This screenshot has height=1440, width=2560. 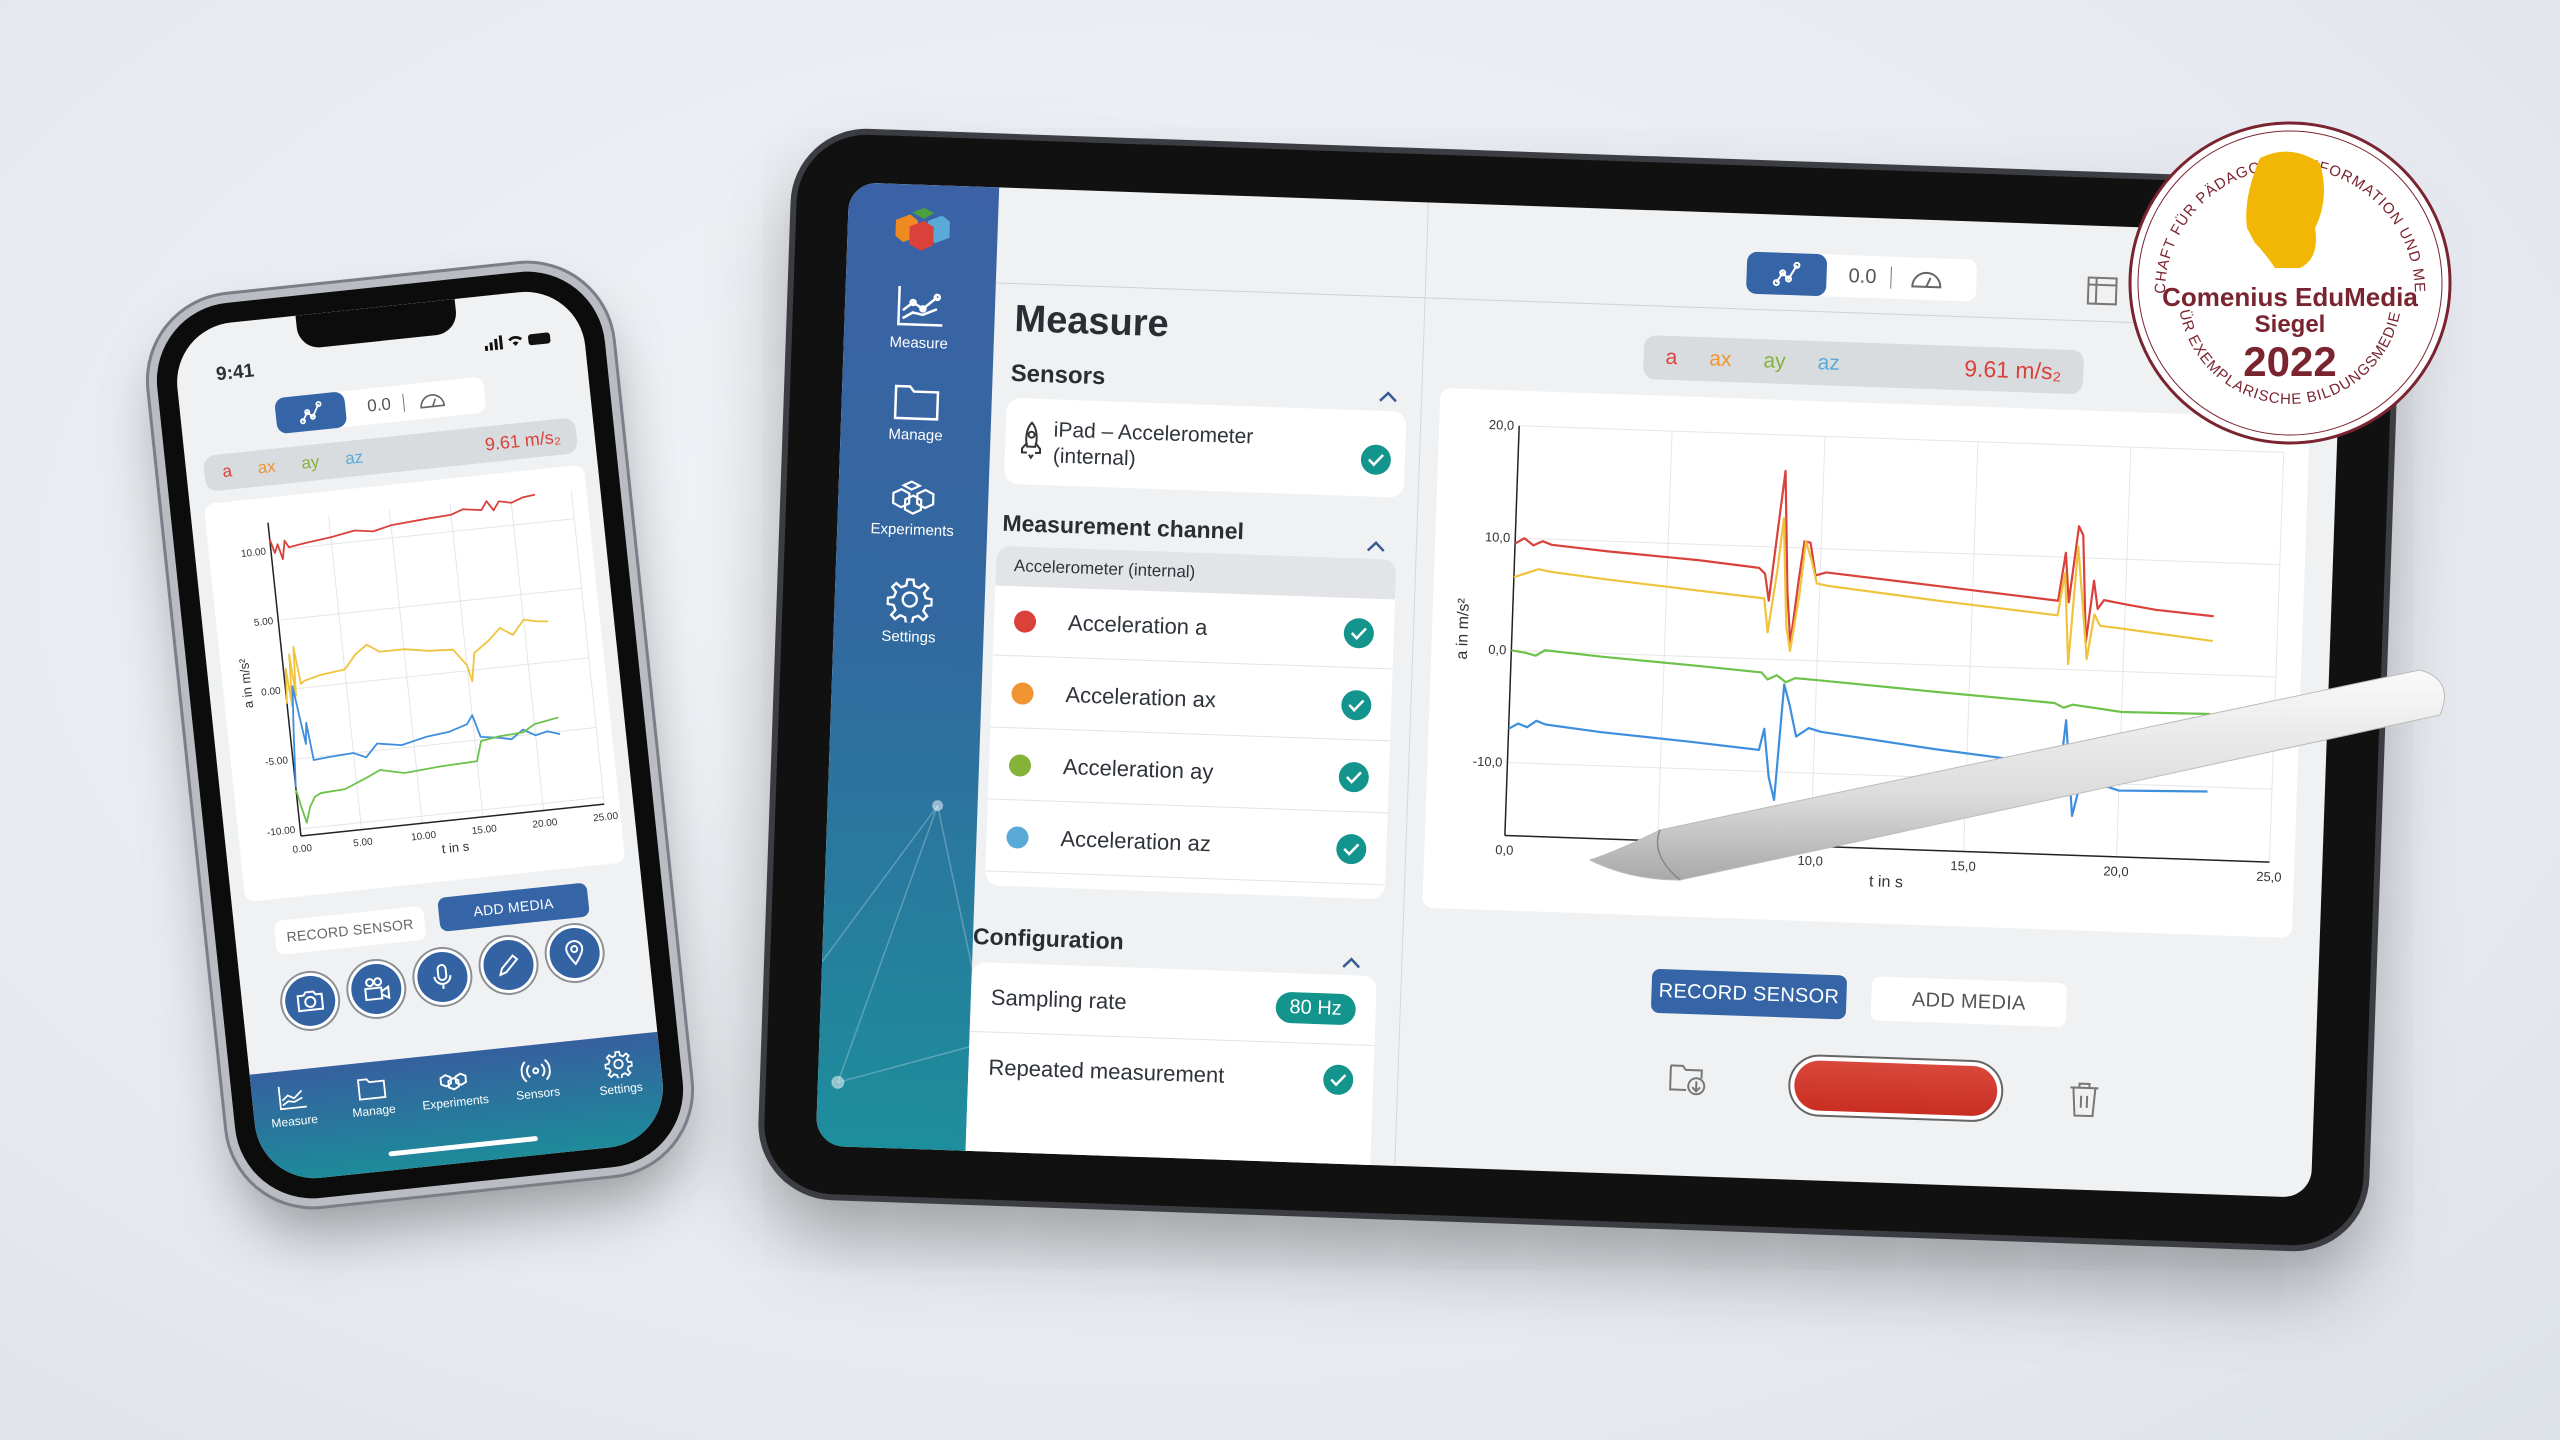 I want to click on sidebar-item-measure: Measure, so click(x=919, y=318).